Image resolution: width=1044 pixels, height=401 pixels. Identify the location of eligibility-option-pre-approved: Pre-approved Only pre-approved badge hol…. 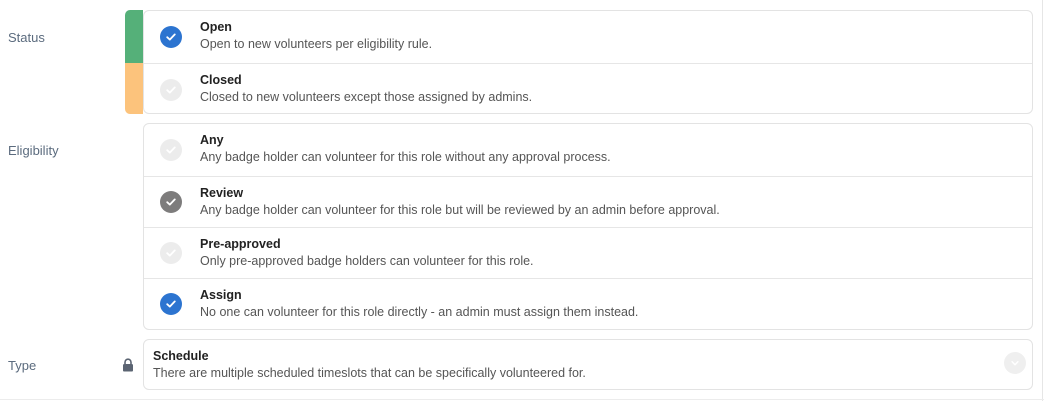
(588, 252).